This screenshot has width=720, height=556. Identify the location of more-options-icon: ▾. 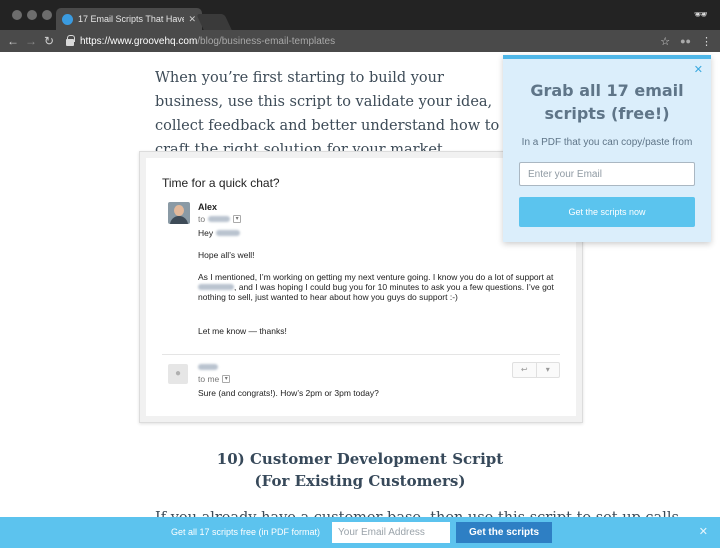
(547, 370).